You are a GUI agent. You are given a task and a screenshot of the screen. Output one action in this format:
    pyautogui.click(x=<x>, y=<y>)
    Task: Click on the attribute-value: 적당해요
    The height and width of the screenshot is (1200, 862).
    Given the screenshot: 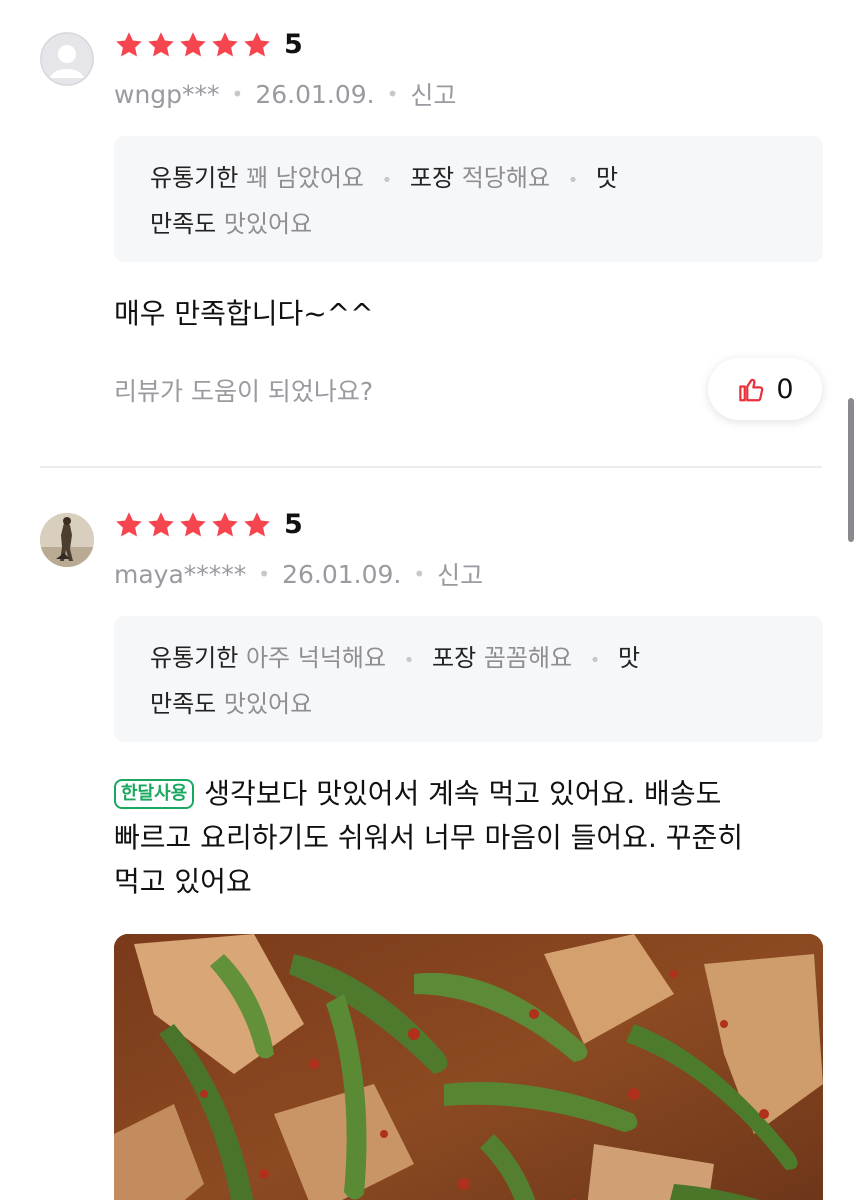 What is the action you would take?
    pyautogui.click(x=506, y=178)
    